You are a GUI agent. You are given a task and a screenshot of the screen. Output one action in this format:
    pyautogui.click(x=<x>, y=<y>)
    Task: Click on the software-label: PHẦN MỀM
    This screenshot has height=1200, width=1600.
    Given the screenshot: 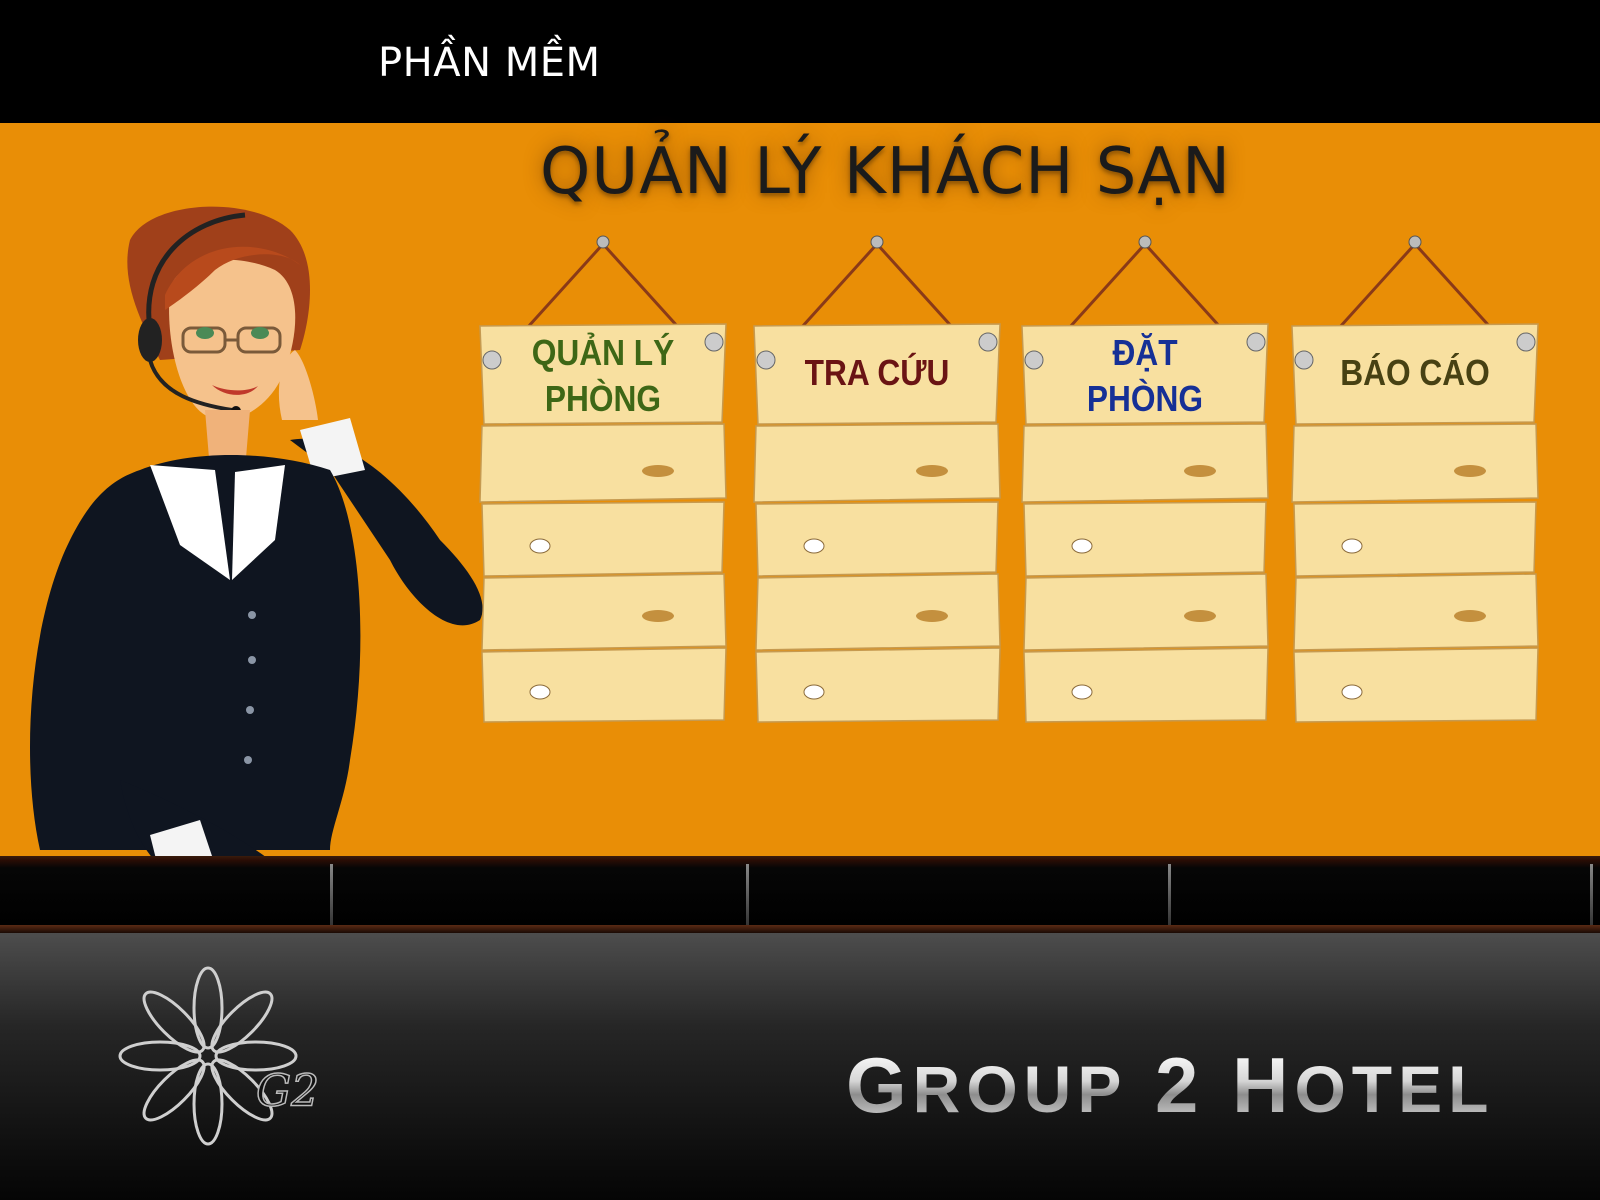 What is the action you would take?
    pyautogui.click(x=489, y=63)
    